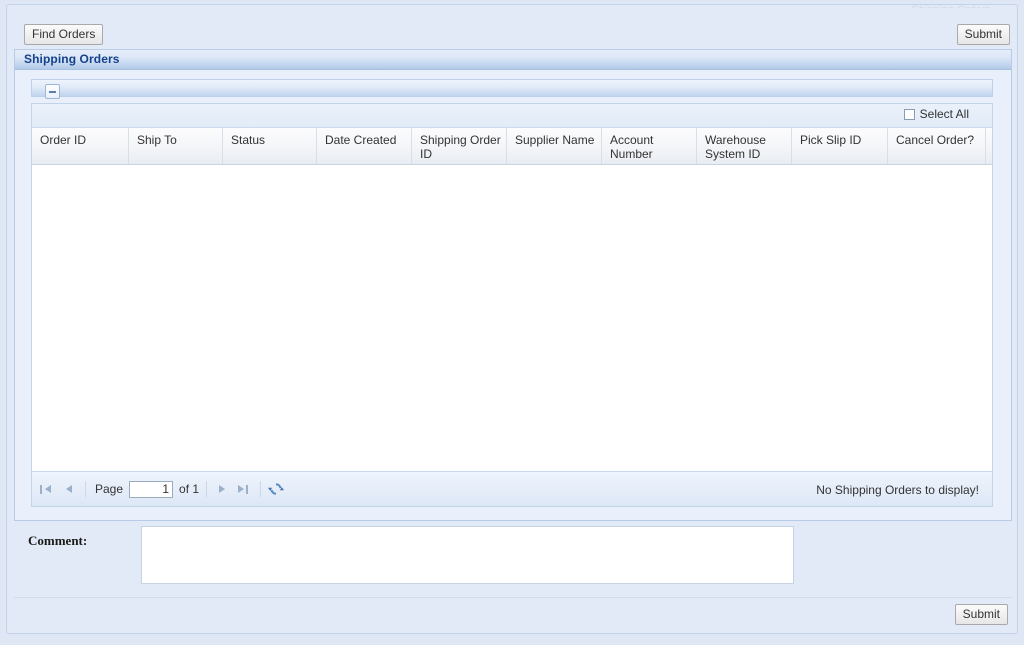 The width and height of the screenshot is (1024, 645). I want to click on panel-title: Shipping Orders, so click(72, 59).